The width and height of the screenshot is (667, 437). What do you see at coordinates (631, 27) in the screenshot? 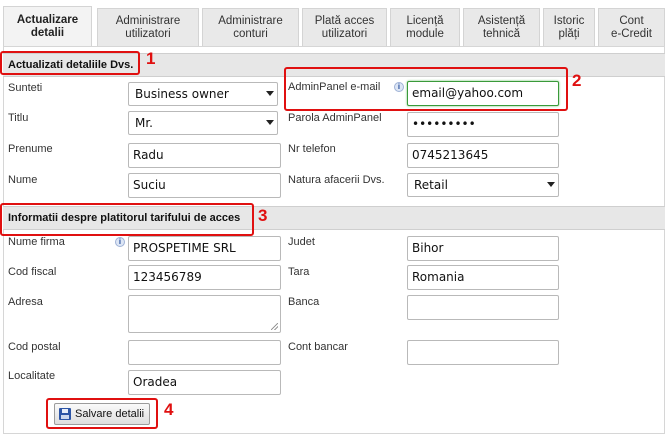
I see `tab-cont-e-credit: Cont e-Credit` at bounding box center [631, 27].